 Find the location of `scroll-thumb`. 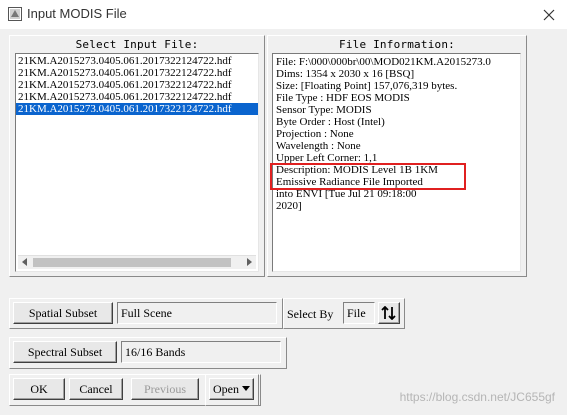

scroll-thumb is located at coordinates (132, 262).